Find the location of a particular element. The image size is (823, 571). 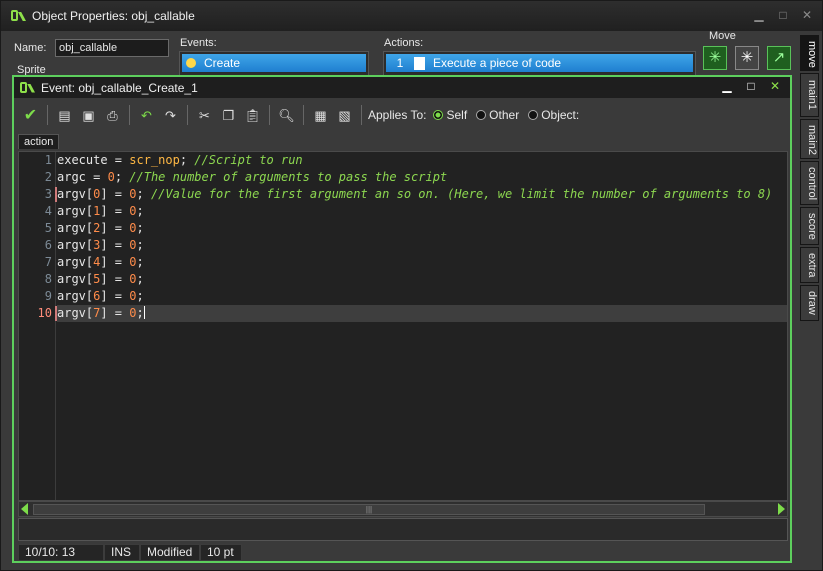

applies-self-label: Self is located at coordinates (457, 115).